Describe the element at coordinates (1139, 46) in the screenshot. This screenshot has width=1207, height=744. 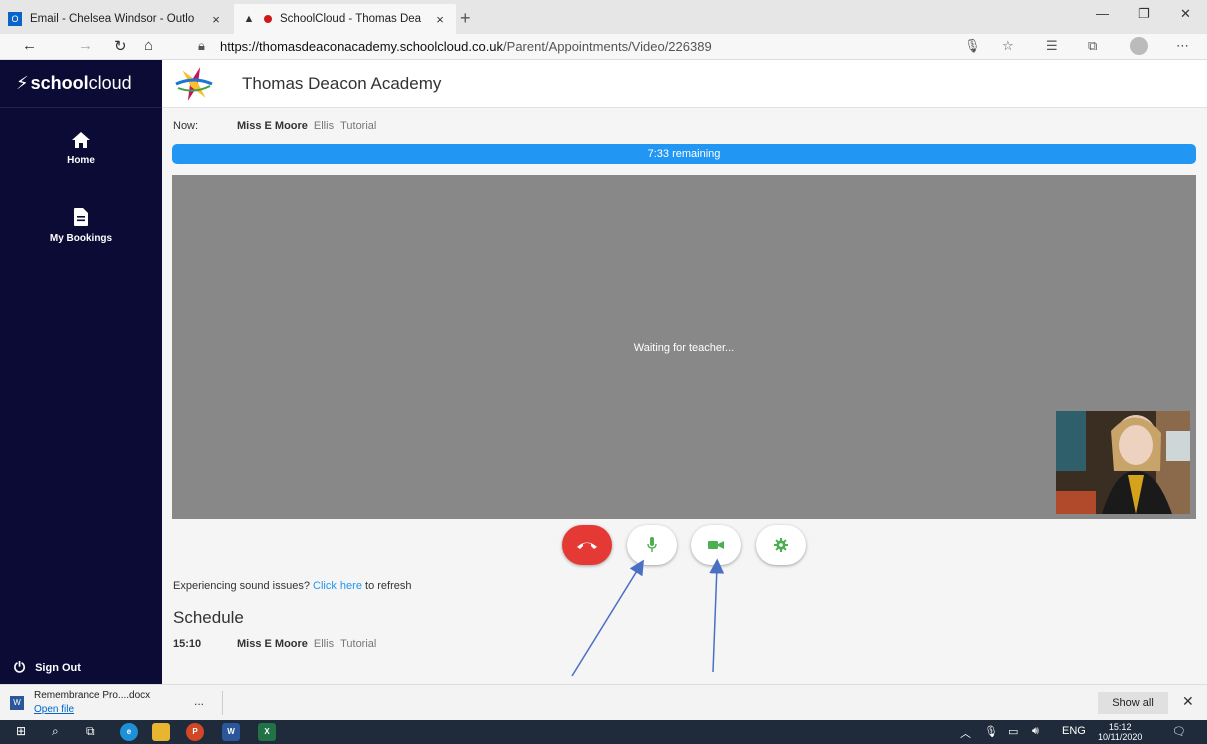
I see `profile-avatar` at that location.